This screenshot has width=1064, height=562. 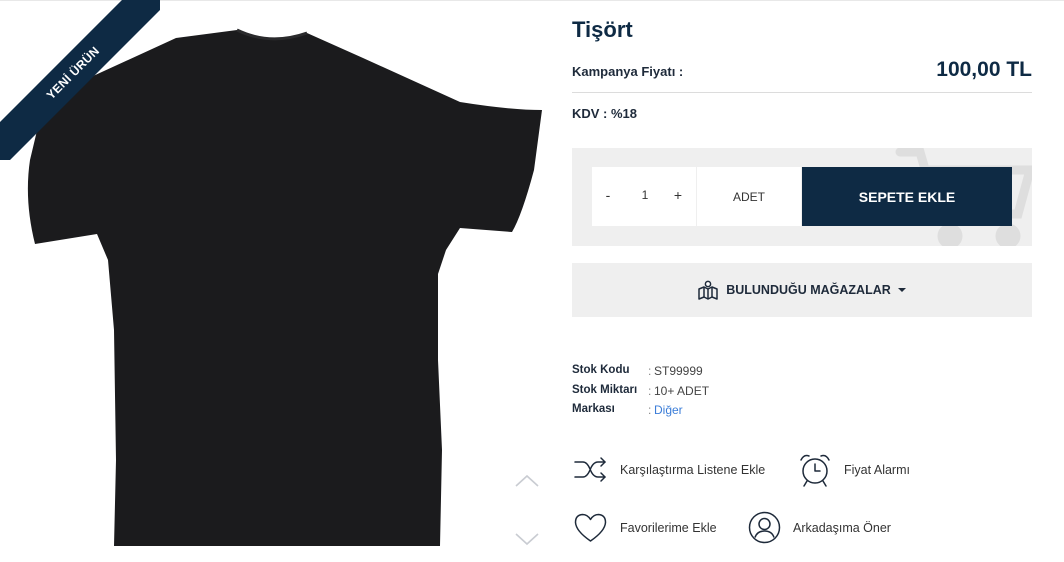 I want to click on favorites-label: Favorilerime Ekle, so click(x=668, y=528).